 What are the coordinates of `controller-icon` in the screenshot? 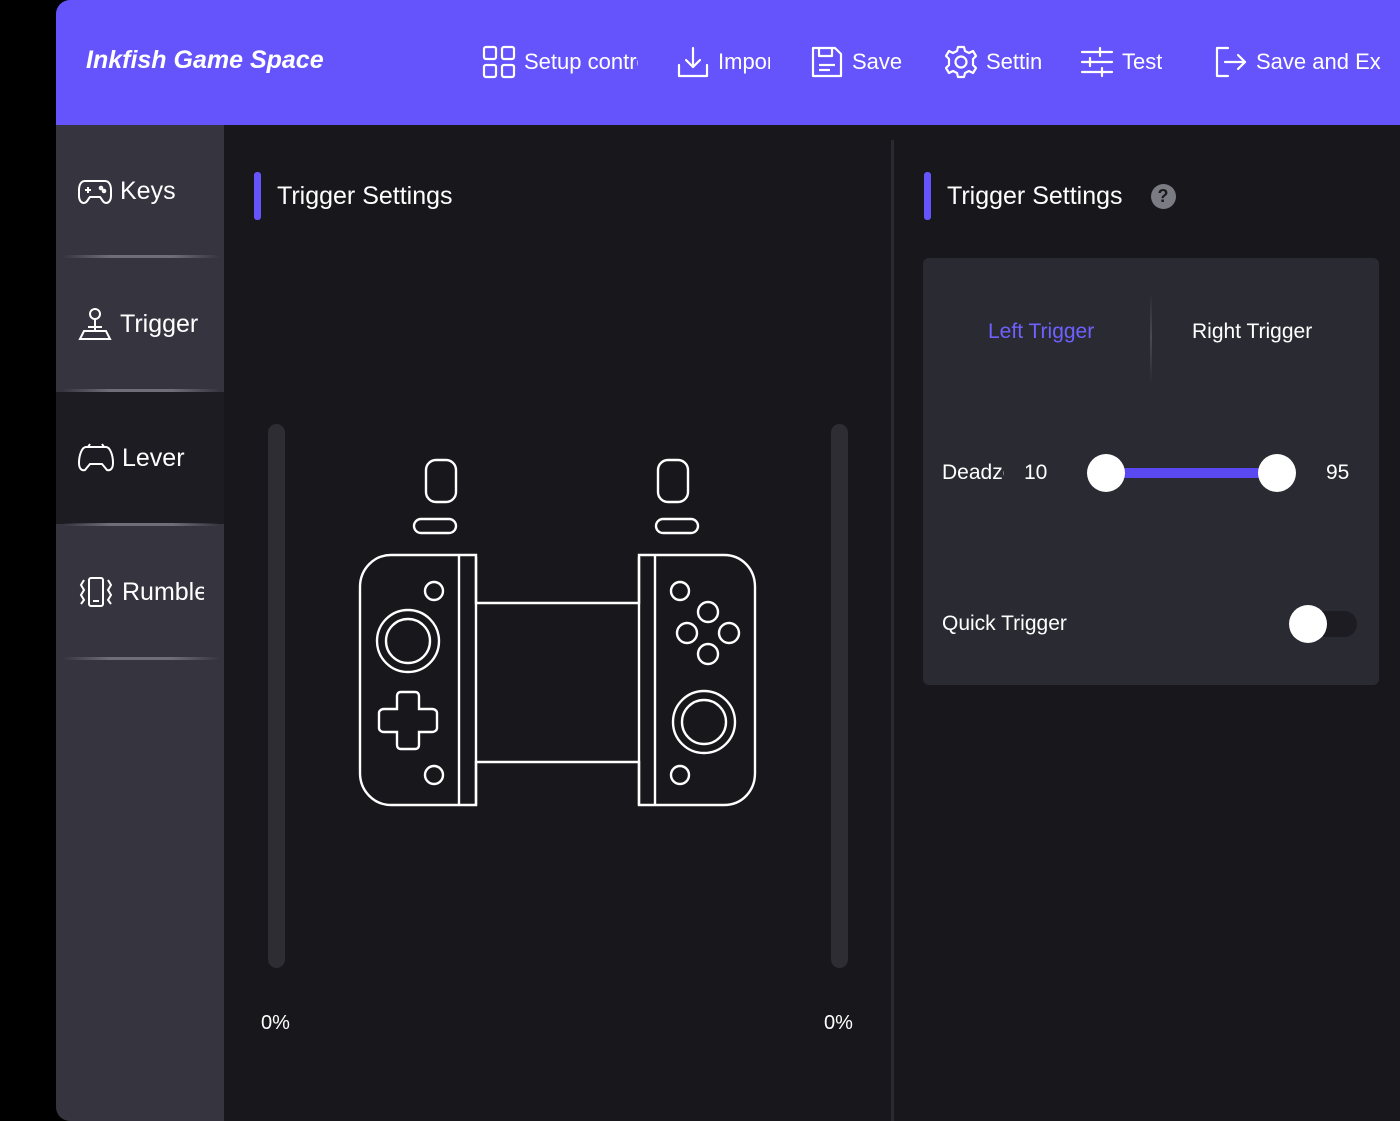 It's located at (96, 457).